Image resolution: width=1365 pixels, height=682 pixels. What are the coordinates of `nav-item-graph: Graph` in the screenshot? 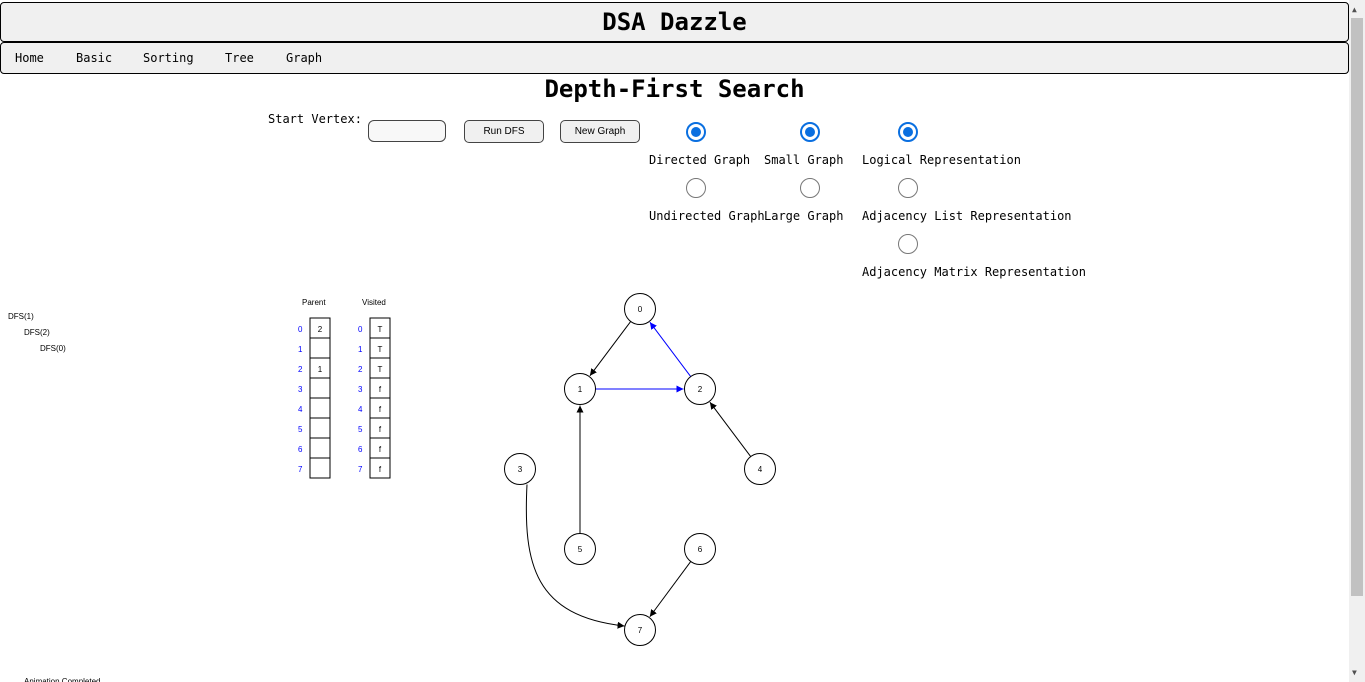 It's located at (304, 58).